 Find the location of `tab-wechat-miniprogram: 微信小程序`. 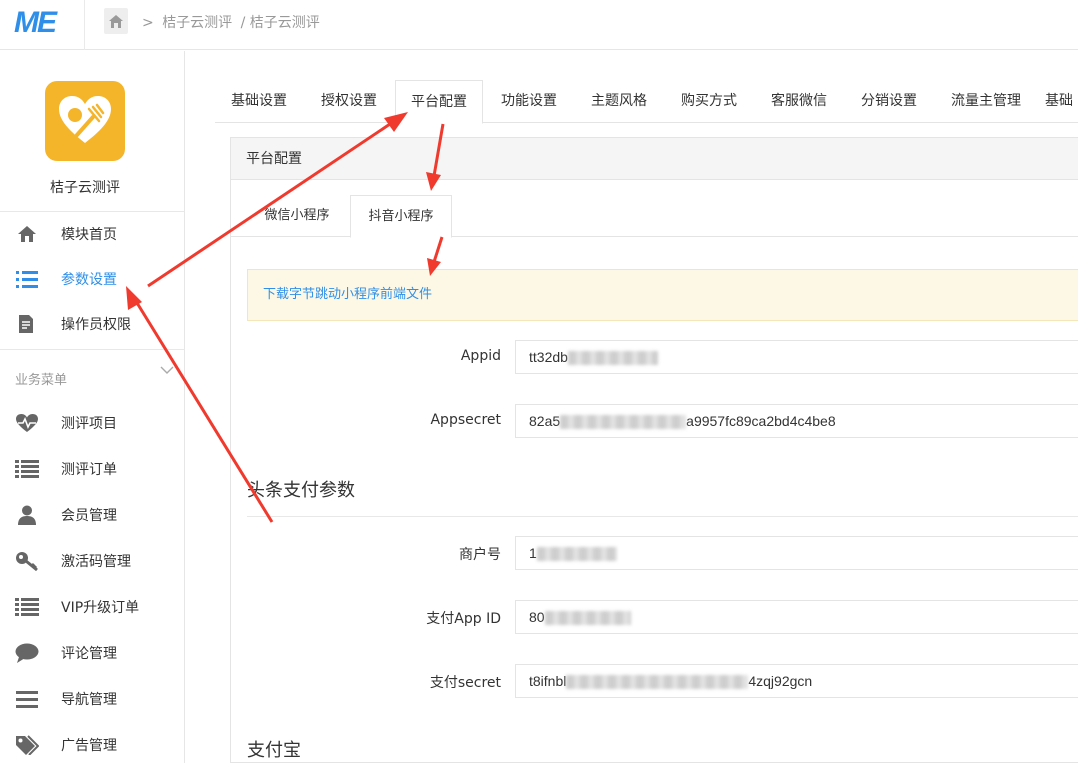

tab-wechat-miniprogram: 微信小程序 is located at coordinates (297, 216).